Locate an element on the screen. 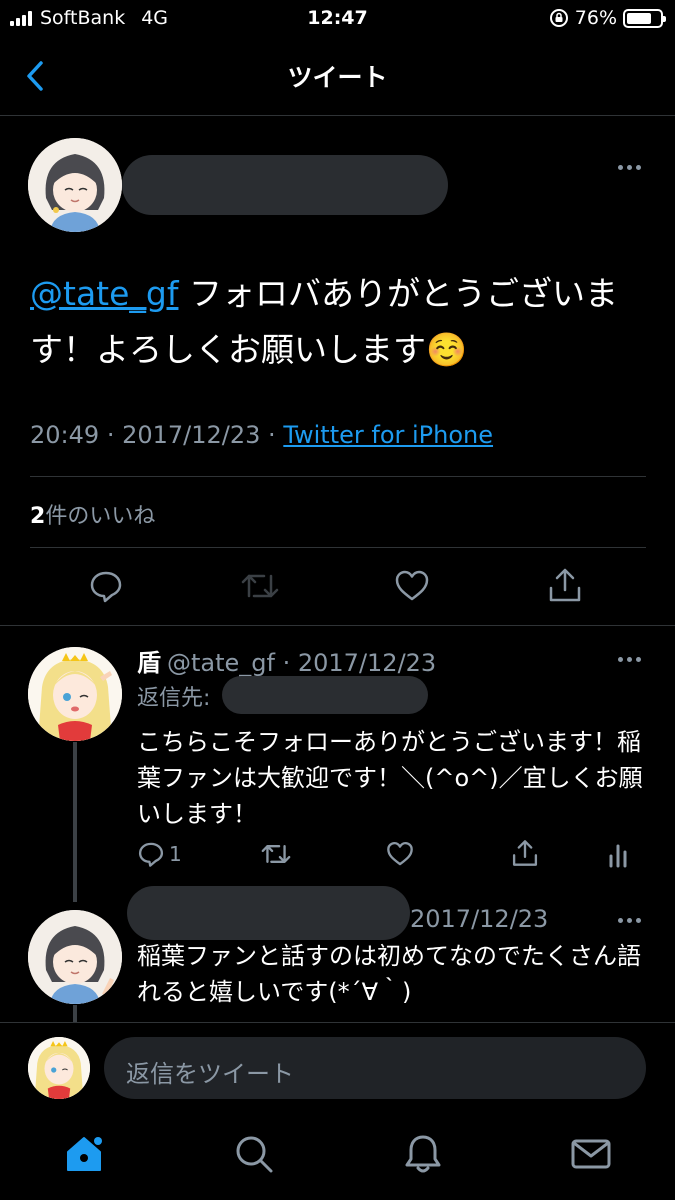 The height and width of the screenshot is (1200, 675). reply-compose-bar: 返信をツイート is located at coordinates (337, 1067).